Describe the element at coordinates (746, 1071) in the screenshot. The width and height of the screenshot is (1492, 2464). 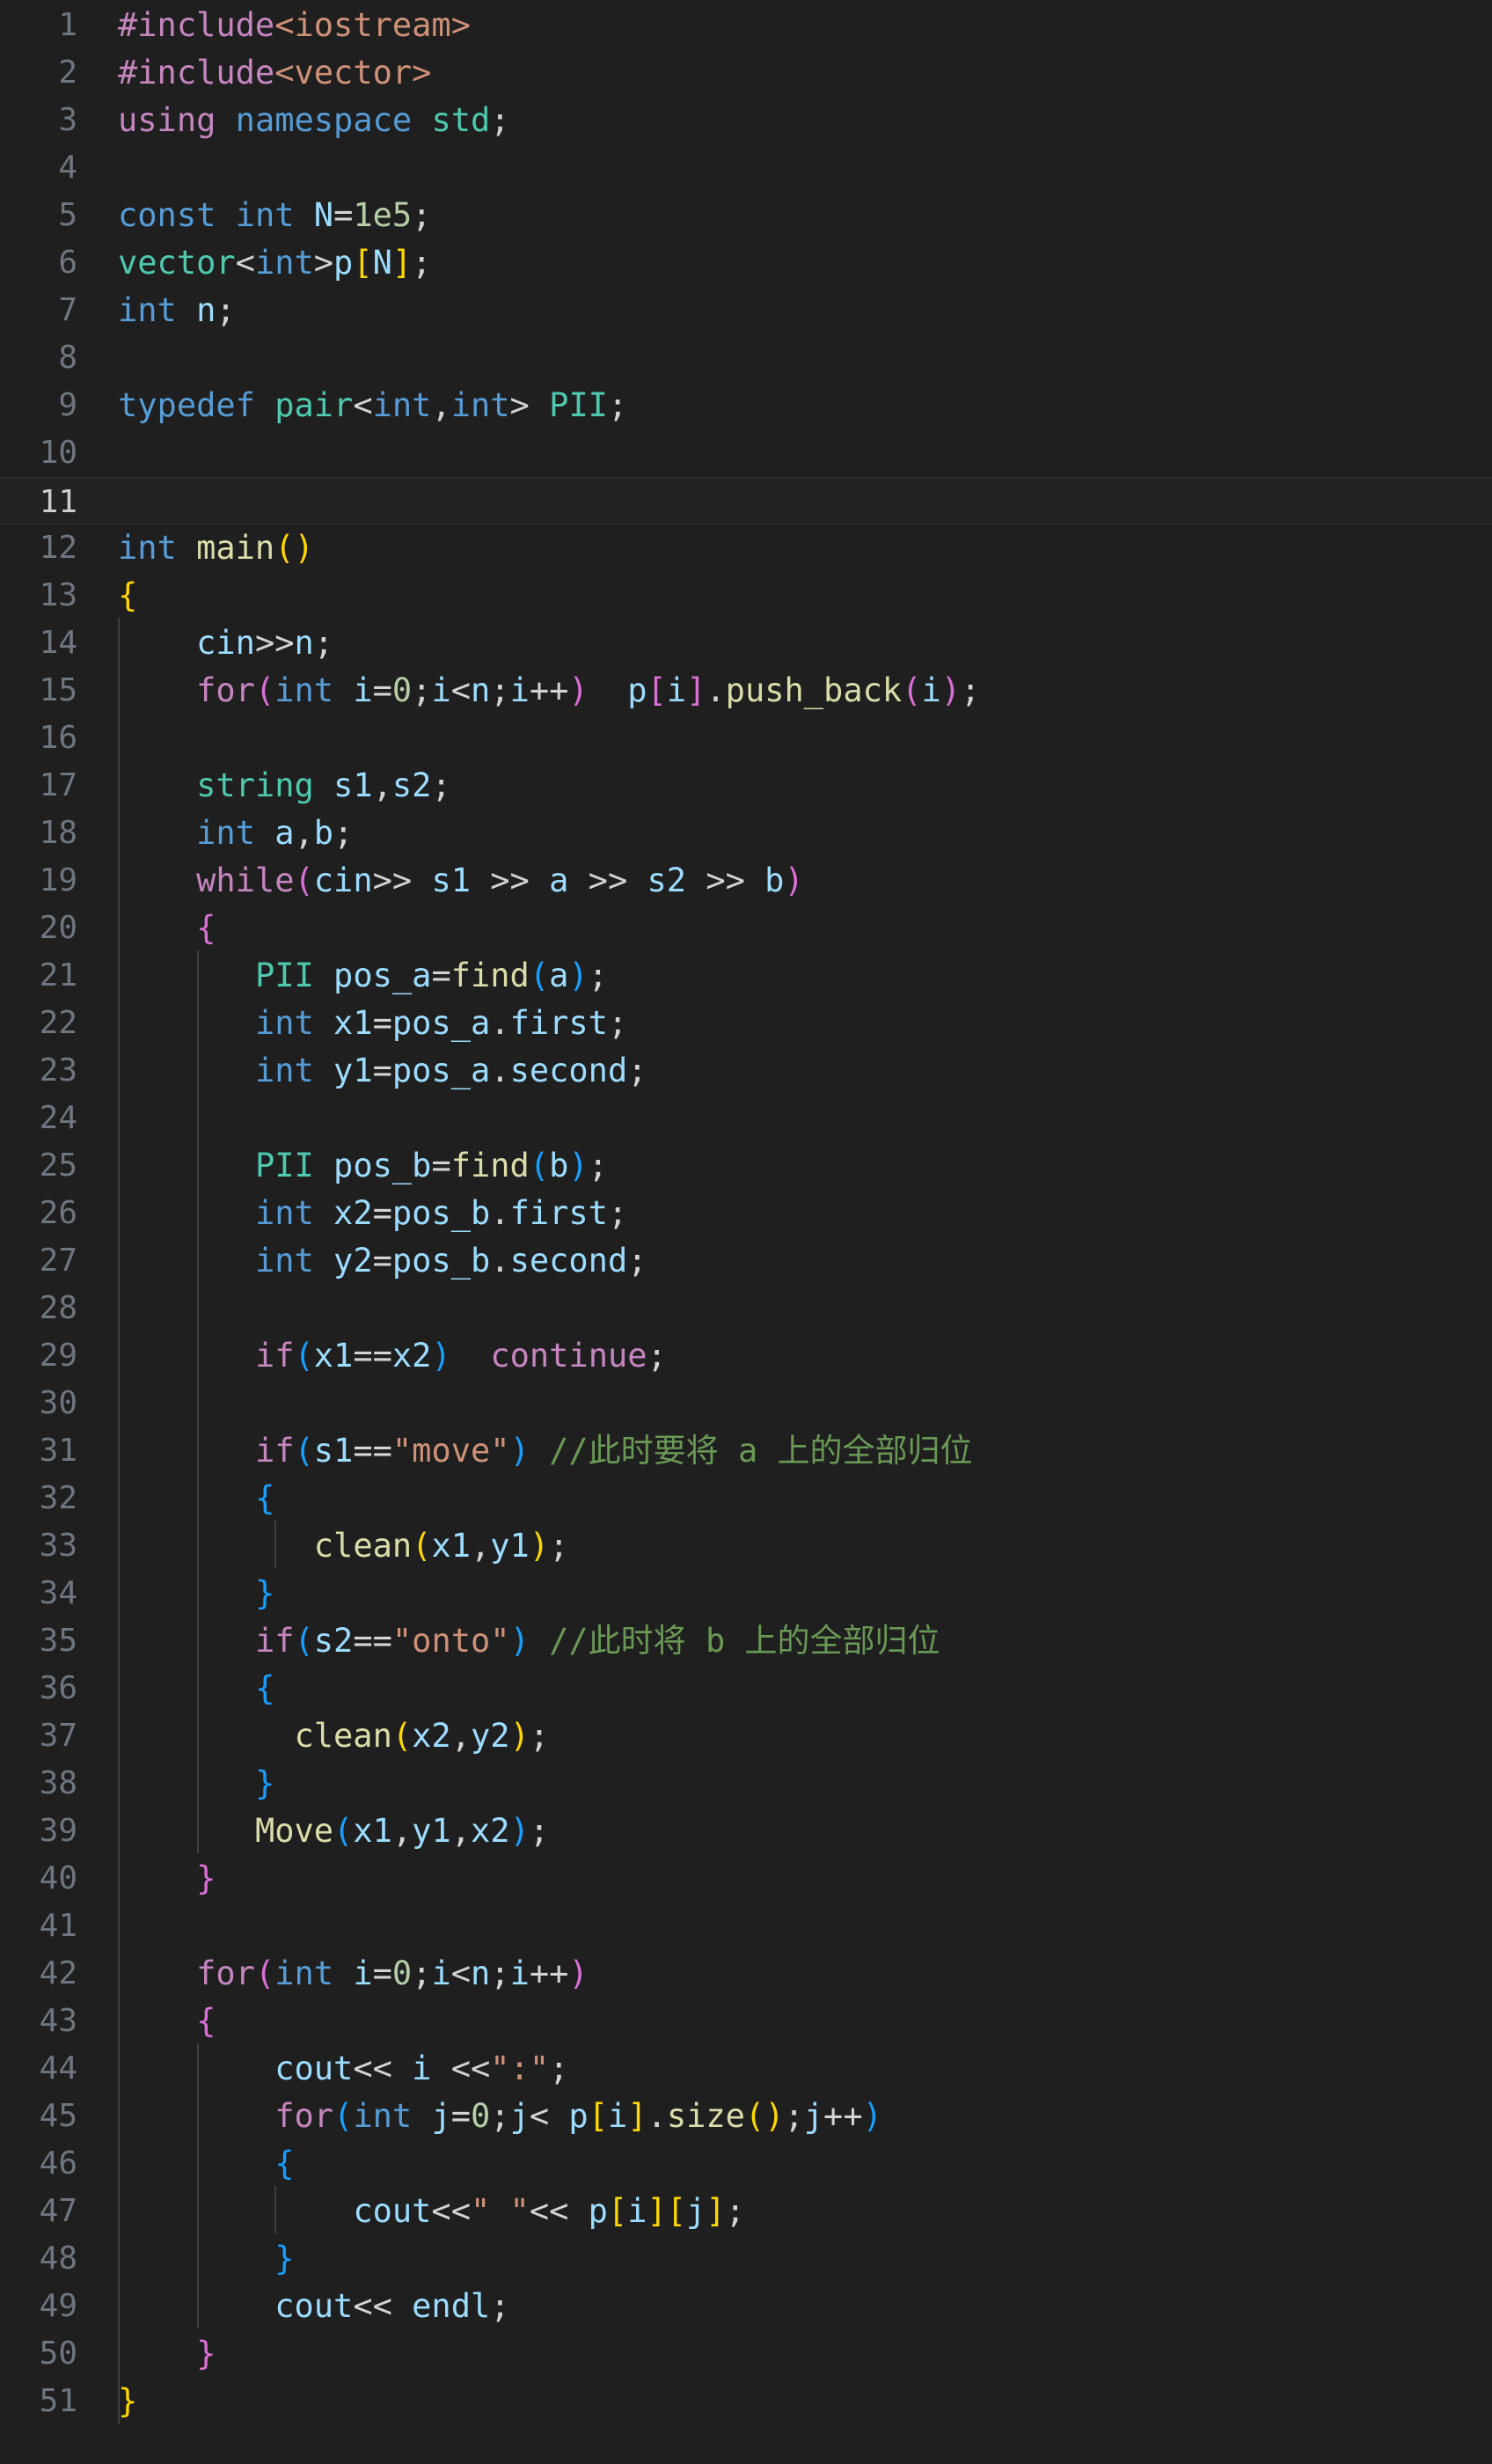
I see `code-line: 23 int y1=pos_a.second;` at that location.